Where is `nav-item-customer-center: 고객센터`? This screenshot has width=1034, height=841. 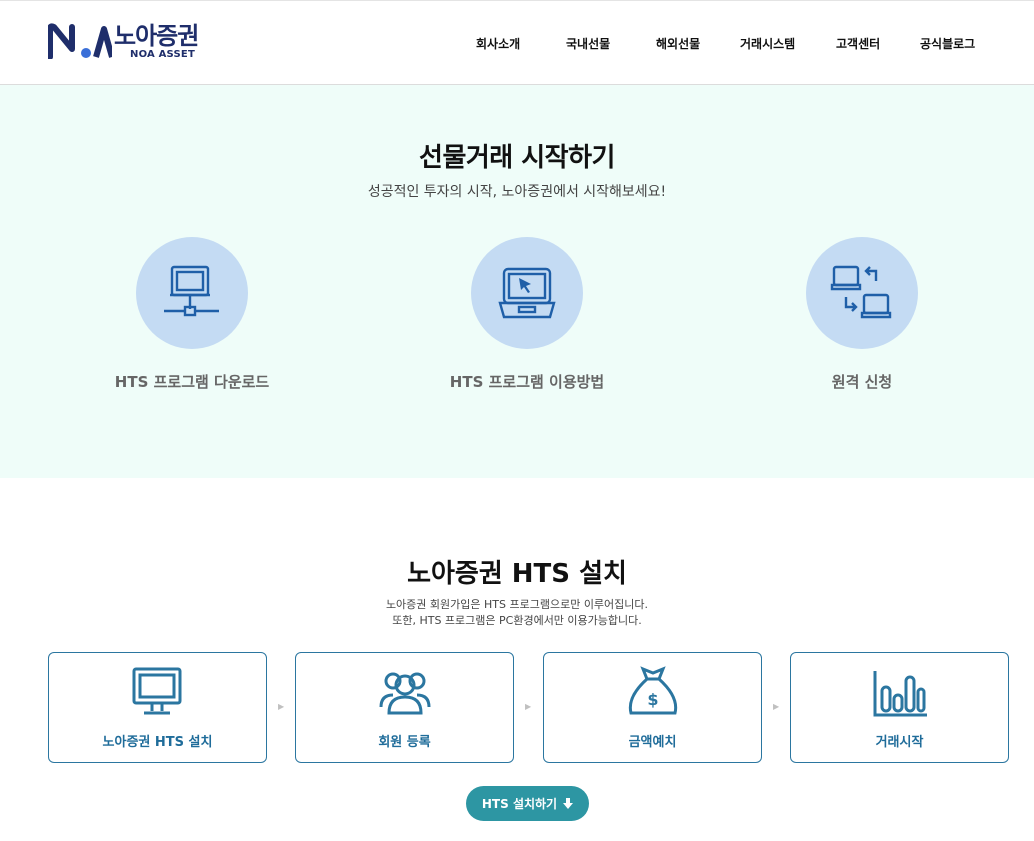
nav-item-customer-center: 고객센터 is located at coordinates (858, 43).